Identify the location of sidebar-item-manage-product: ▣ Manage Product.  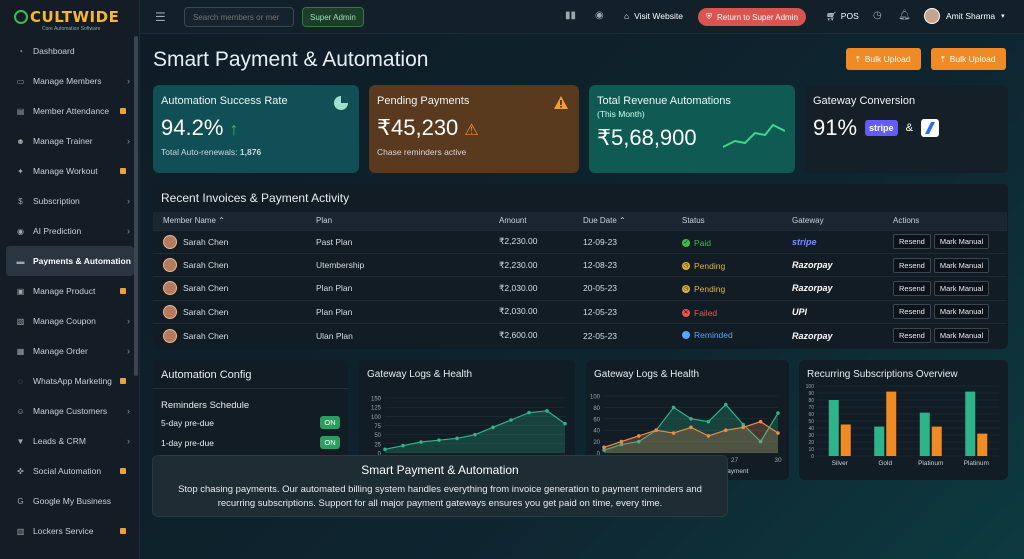
(70, 291).